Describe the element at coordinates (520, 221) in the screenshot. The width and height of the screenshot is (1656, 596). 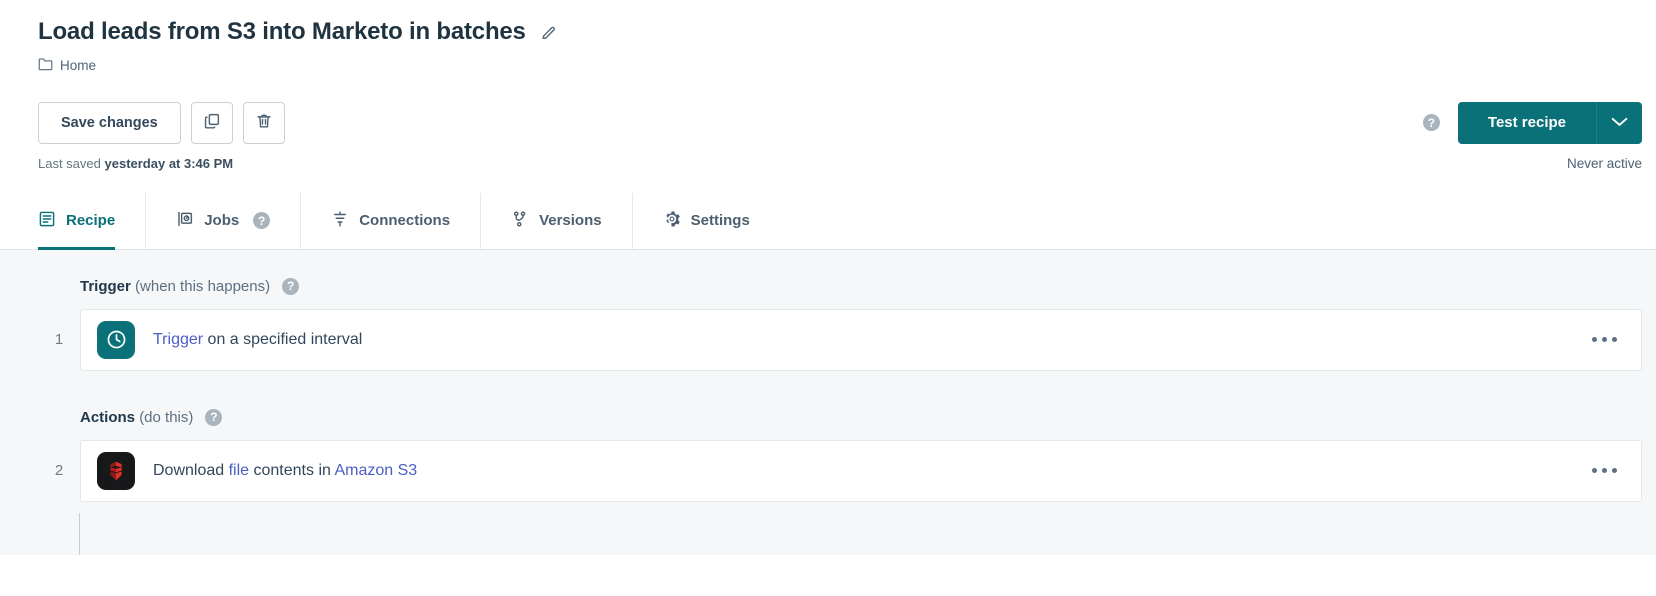
I see `git-branch-icon` at that location.